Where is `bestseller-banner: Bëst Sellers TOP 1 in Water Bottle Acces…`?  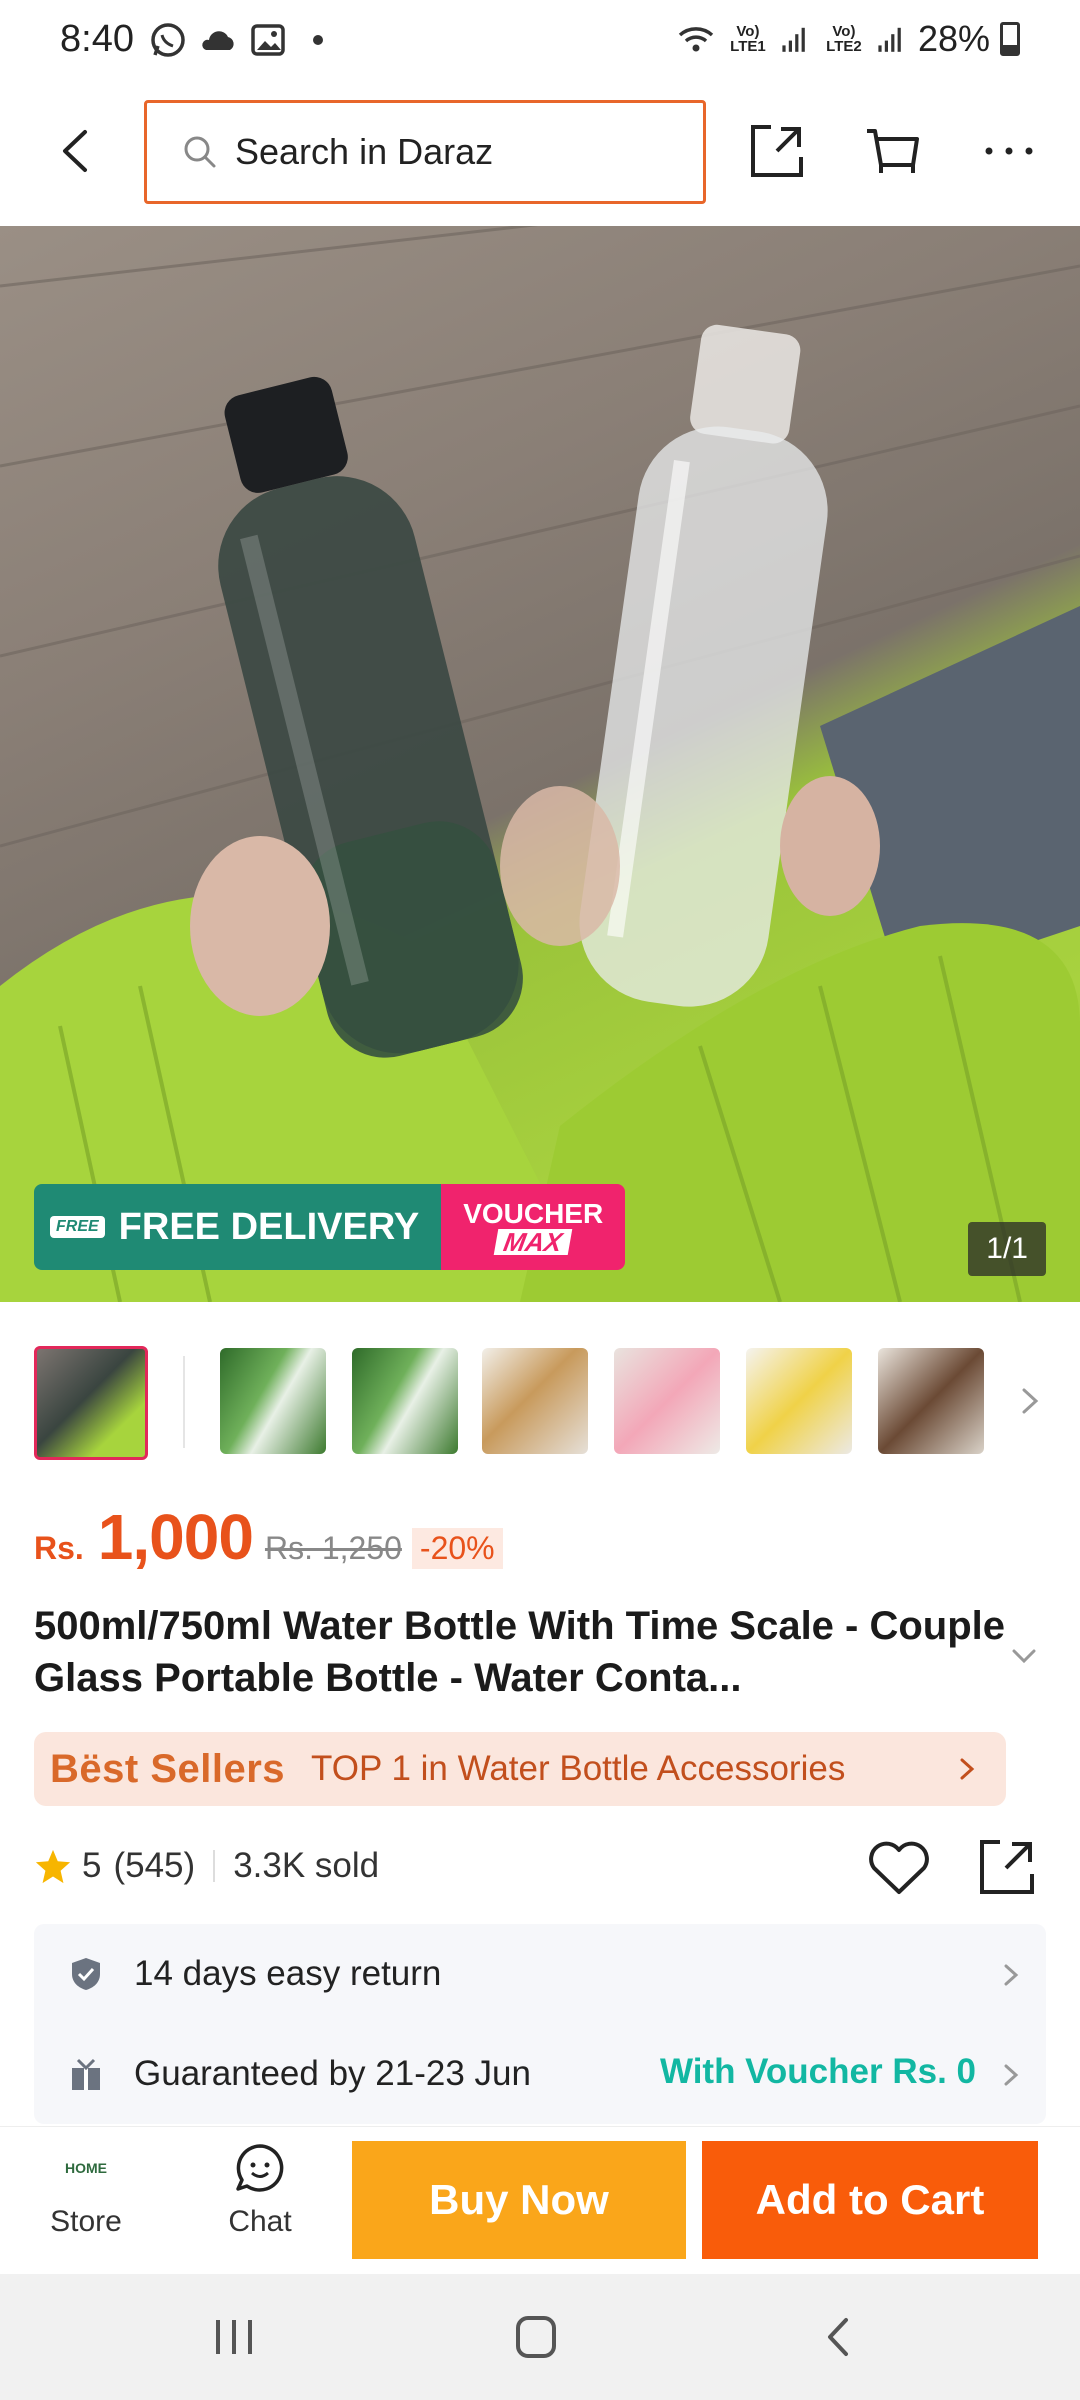
bestseller-banner: Bëst Sellers TOP 1 in Water Bottle Acces… is located at coordinates (520, 1769).